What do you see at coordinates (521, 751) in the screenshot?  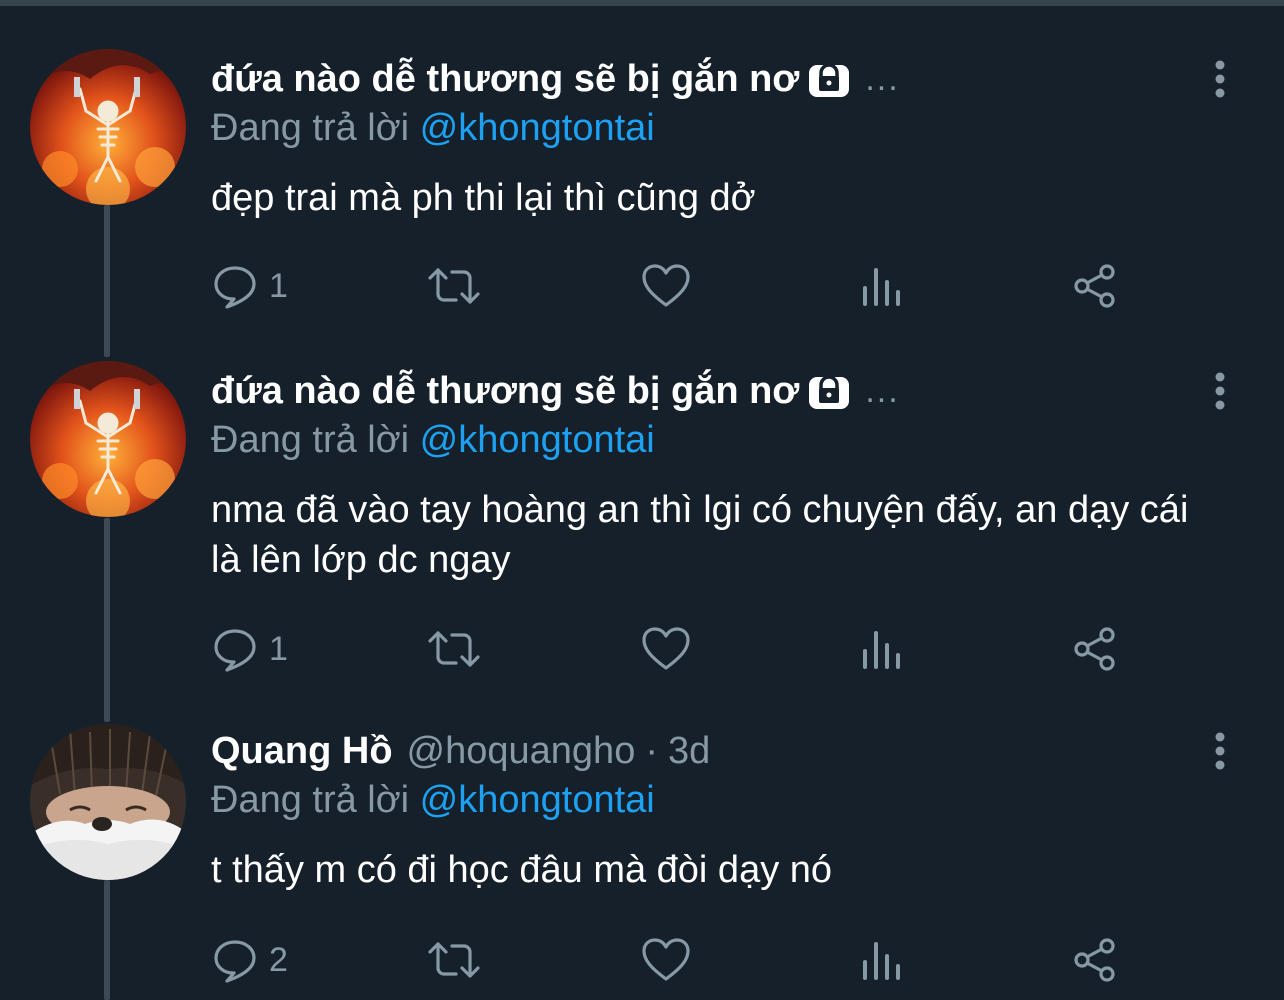 I see `user-handle: @hoquangho` at bounding box center [521, 751].